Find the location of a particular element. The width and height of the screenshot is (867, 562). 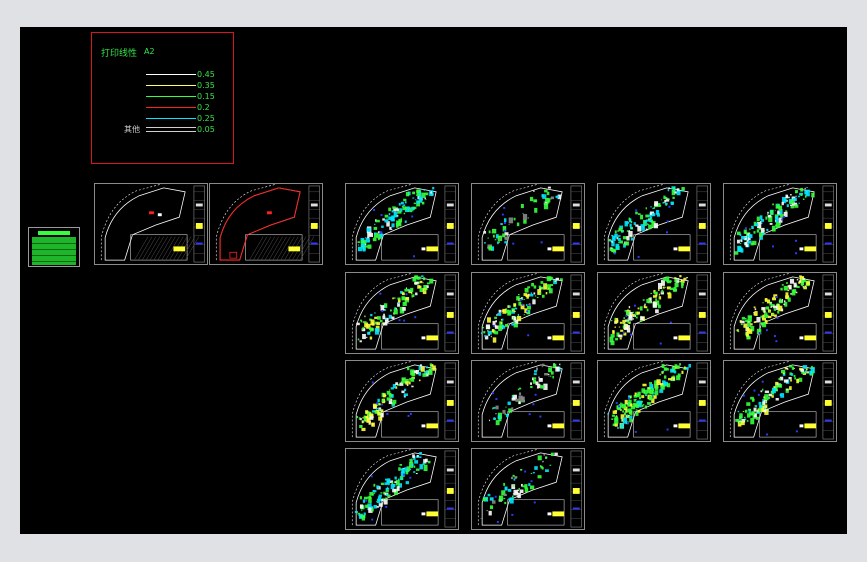

sheet-r2c4 is located at coordinates (780, 313).